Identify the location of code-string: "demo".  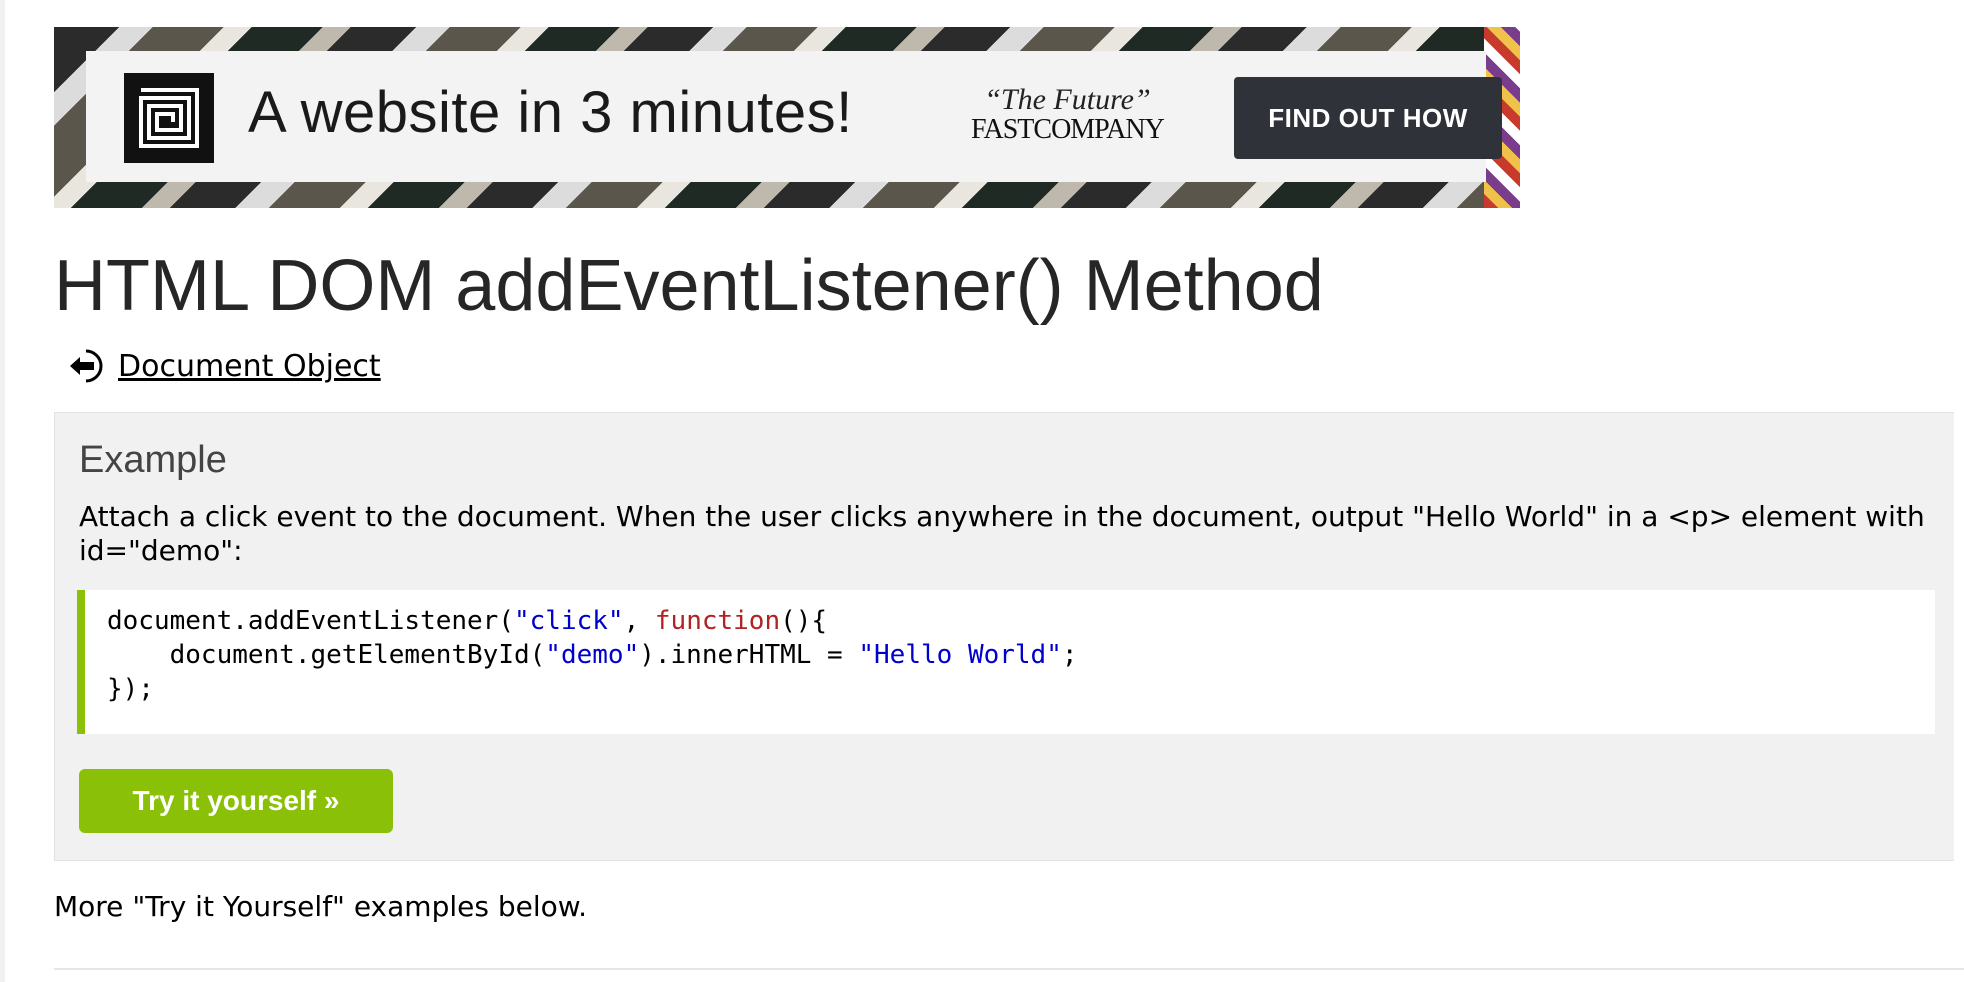
(592, 655).